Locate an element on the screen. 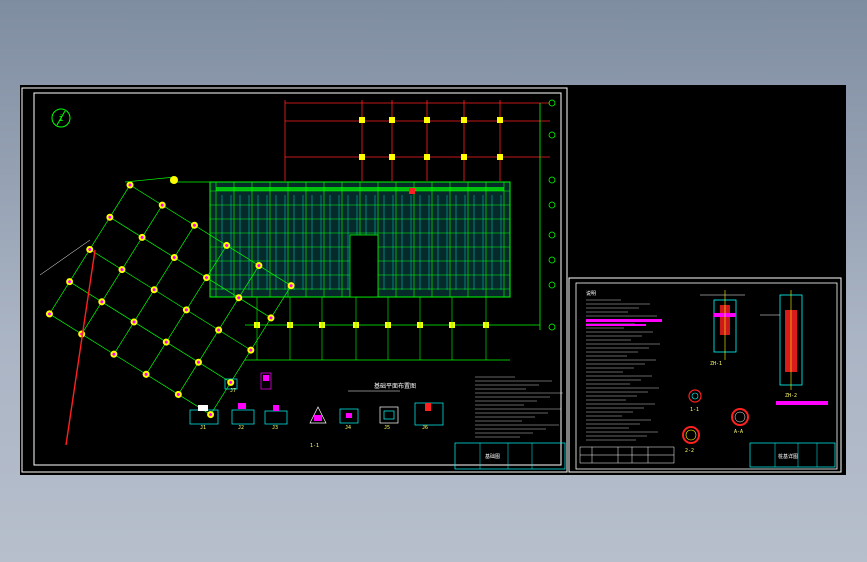 Image resolution: width=867 pixels, height=562 pixels. top-axis-lines is located at coordinates (417, 140).